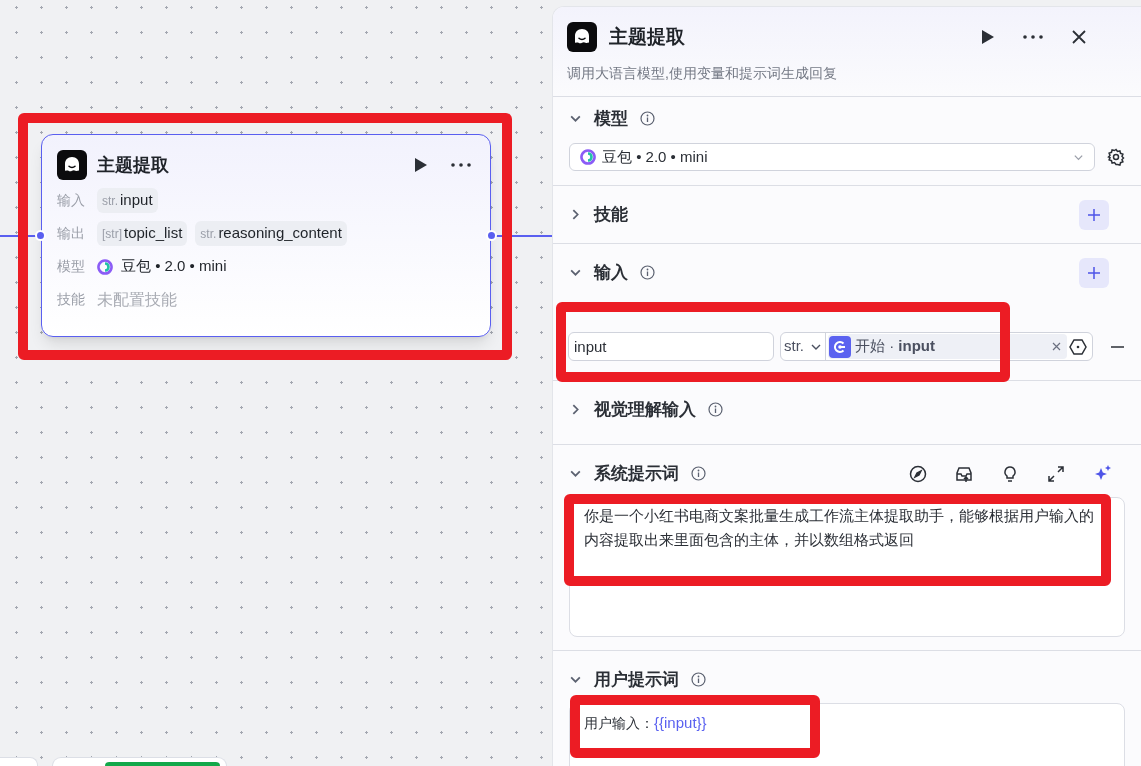  I want to click on model-name: 豆包 • 2.0 • mini, so click(174, 266).